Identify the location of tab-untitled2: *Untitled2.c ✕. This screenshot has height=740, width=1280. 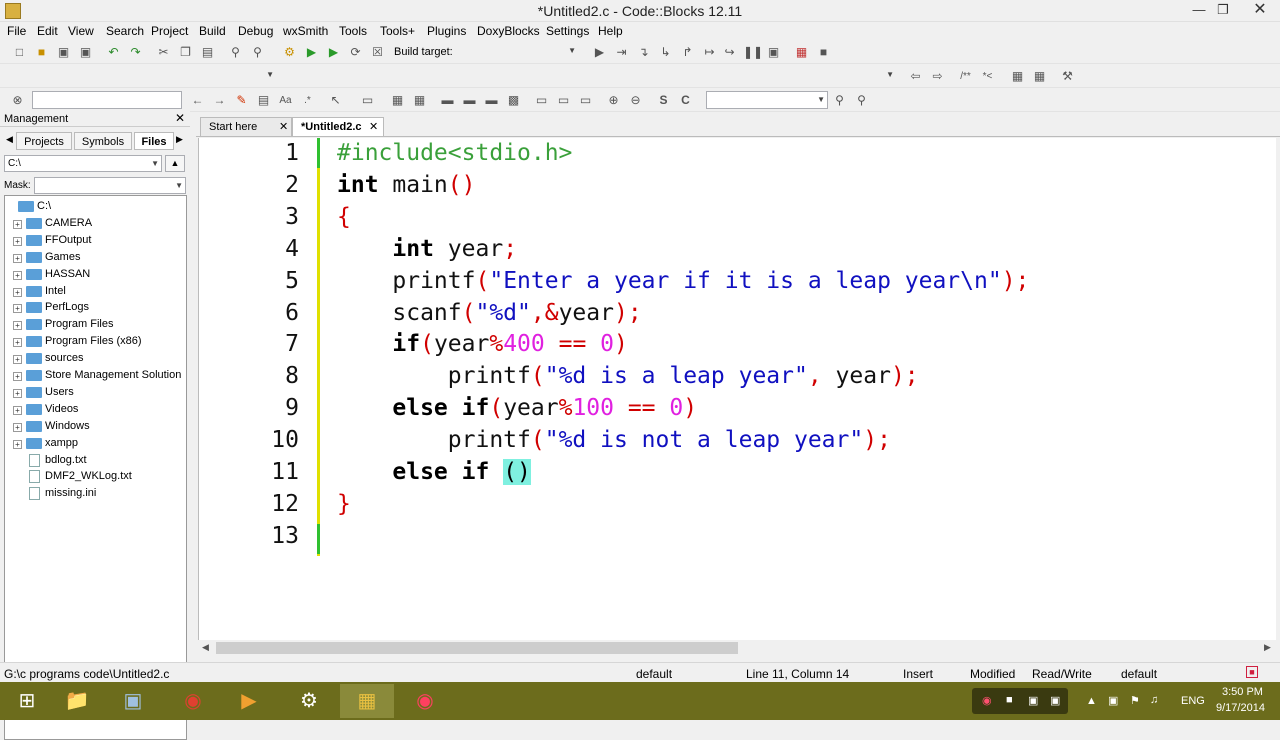
(338, 126).